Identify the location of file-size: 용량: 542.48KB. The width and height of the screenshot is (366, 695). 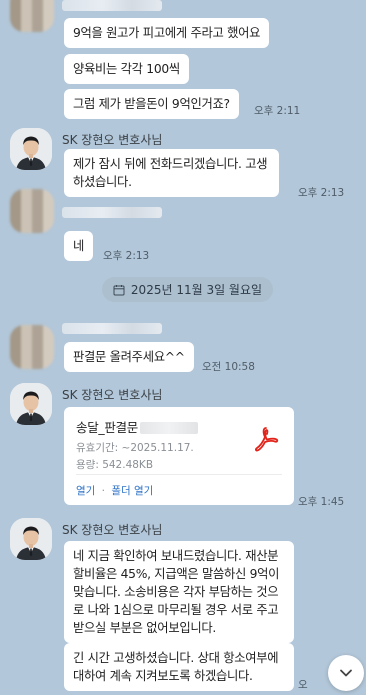
(115, 465).